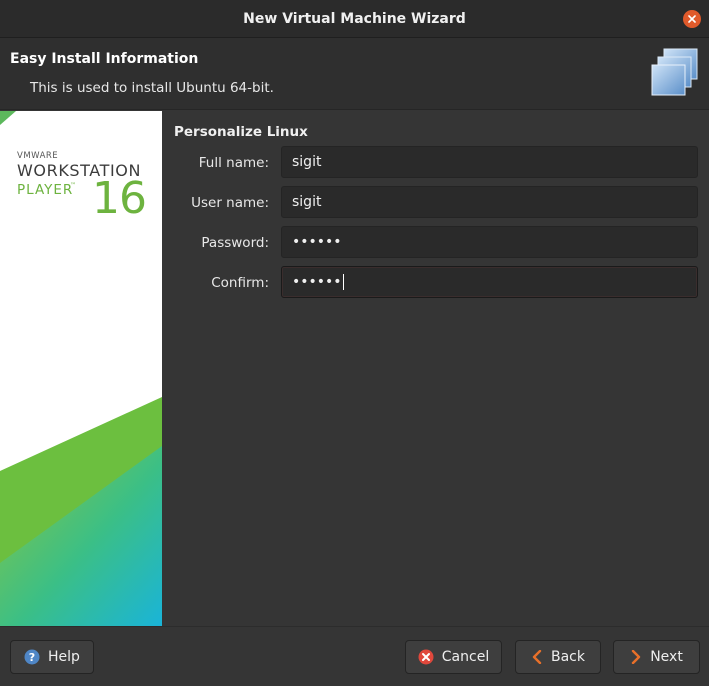  I want to click on user-name-label: User name:, so click(230, 203).